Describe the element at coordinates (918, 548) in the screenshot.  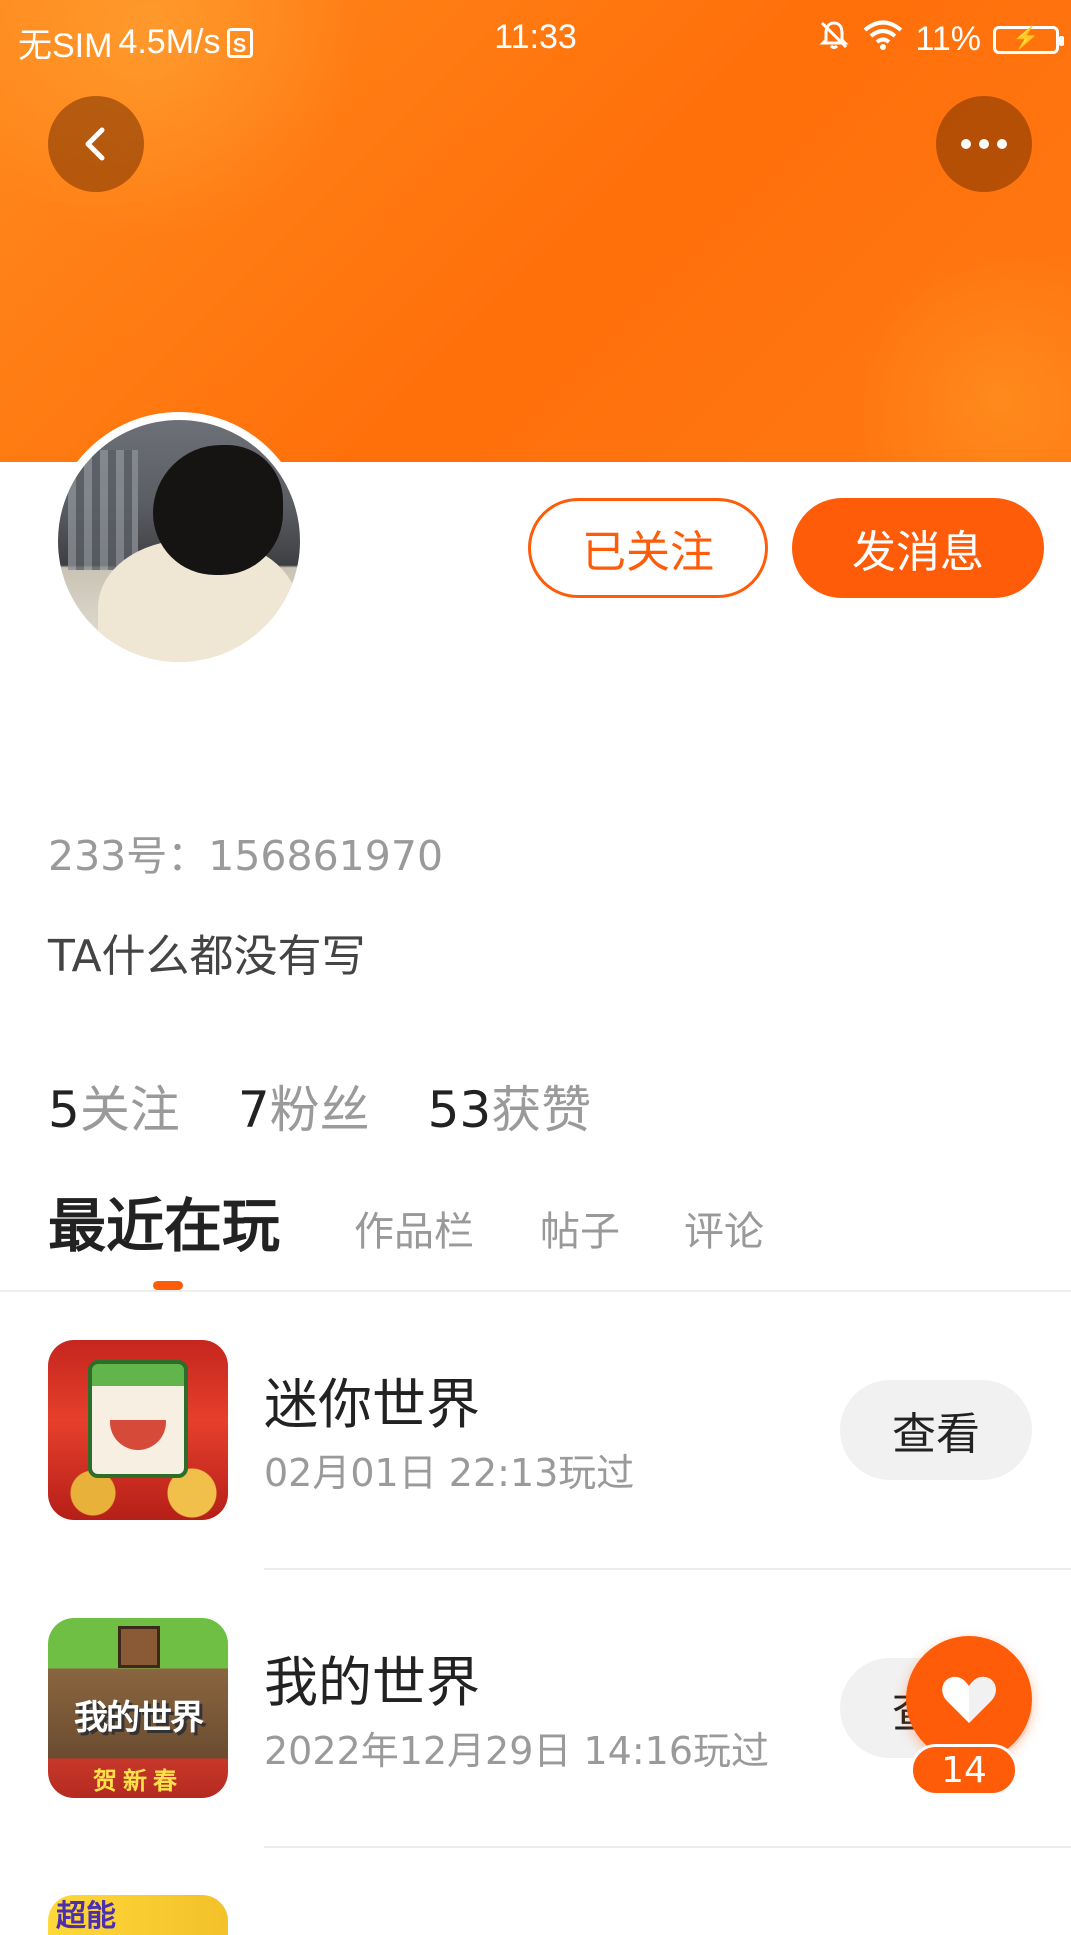
I see `send-message-button: 发消息` at that location.